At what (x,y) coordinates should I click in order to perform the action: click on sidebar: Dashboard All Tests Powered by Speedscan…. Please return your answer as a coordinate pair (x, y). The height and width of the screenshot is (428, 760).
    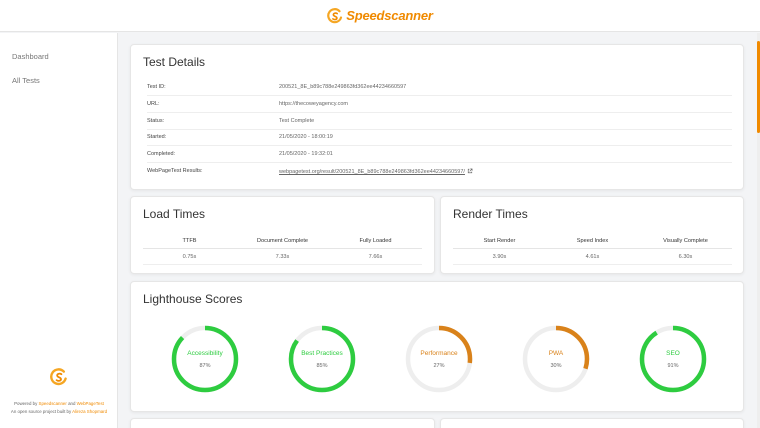
    Looking at the image, I should click on (59, 230).